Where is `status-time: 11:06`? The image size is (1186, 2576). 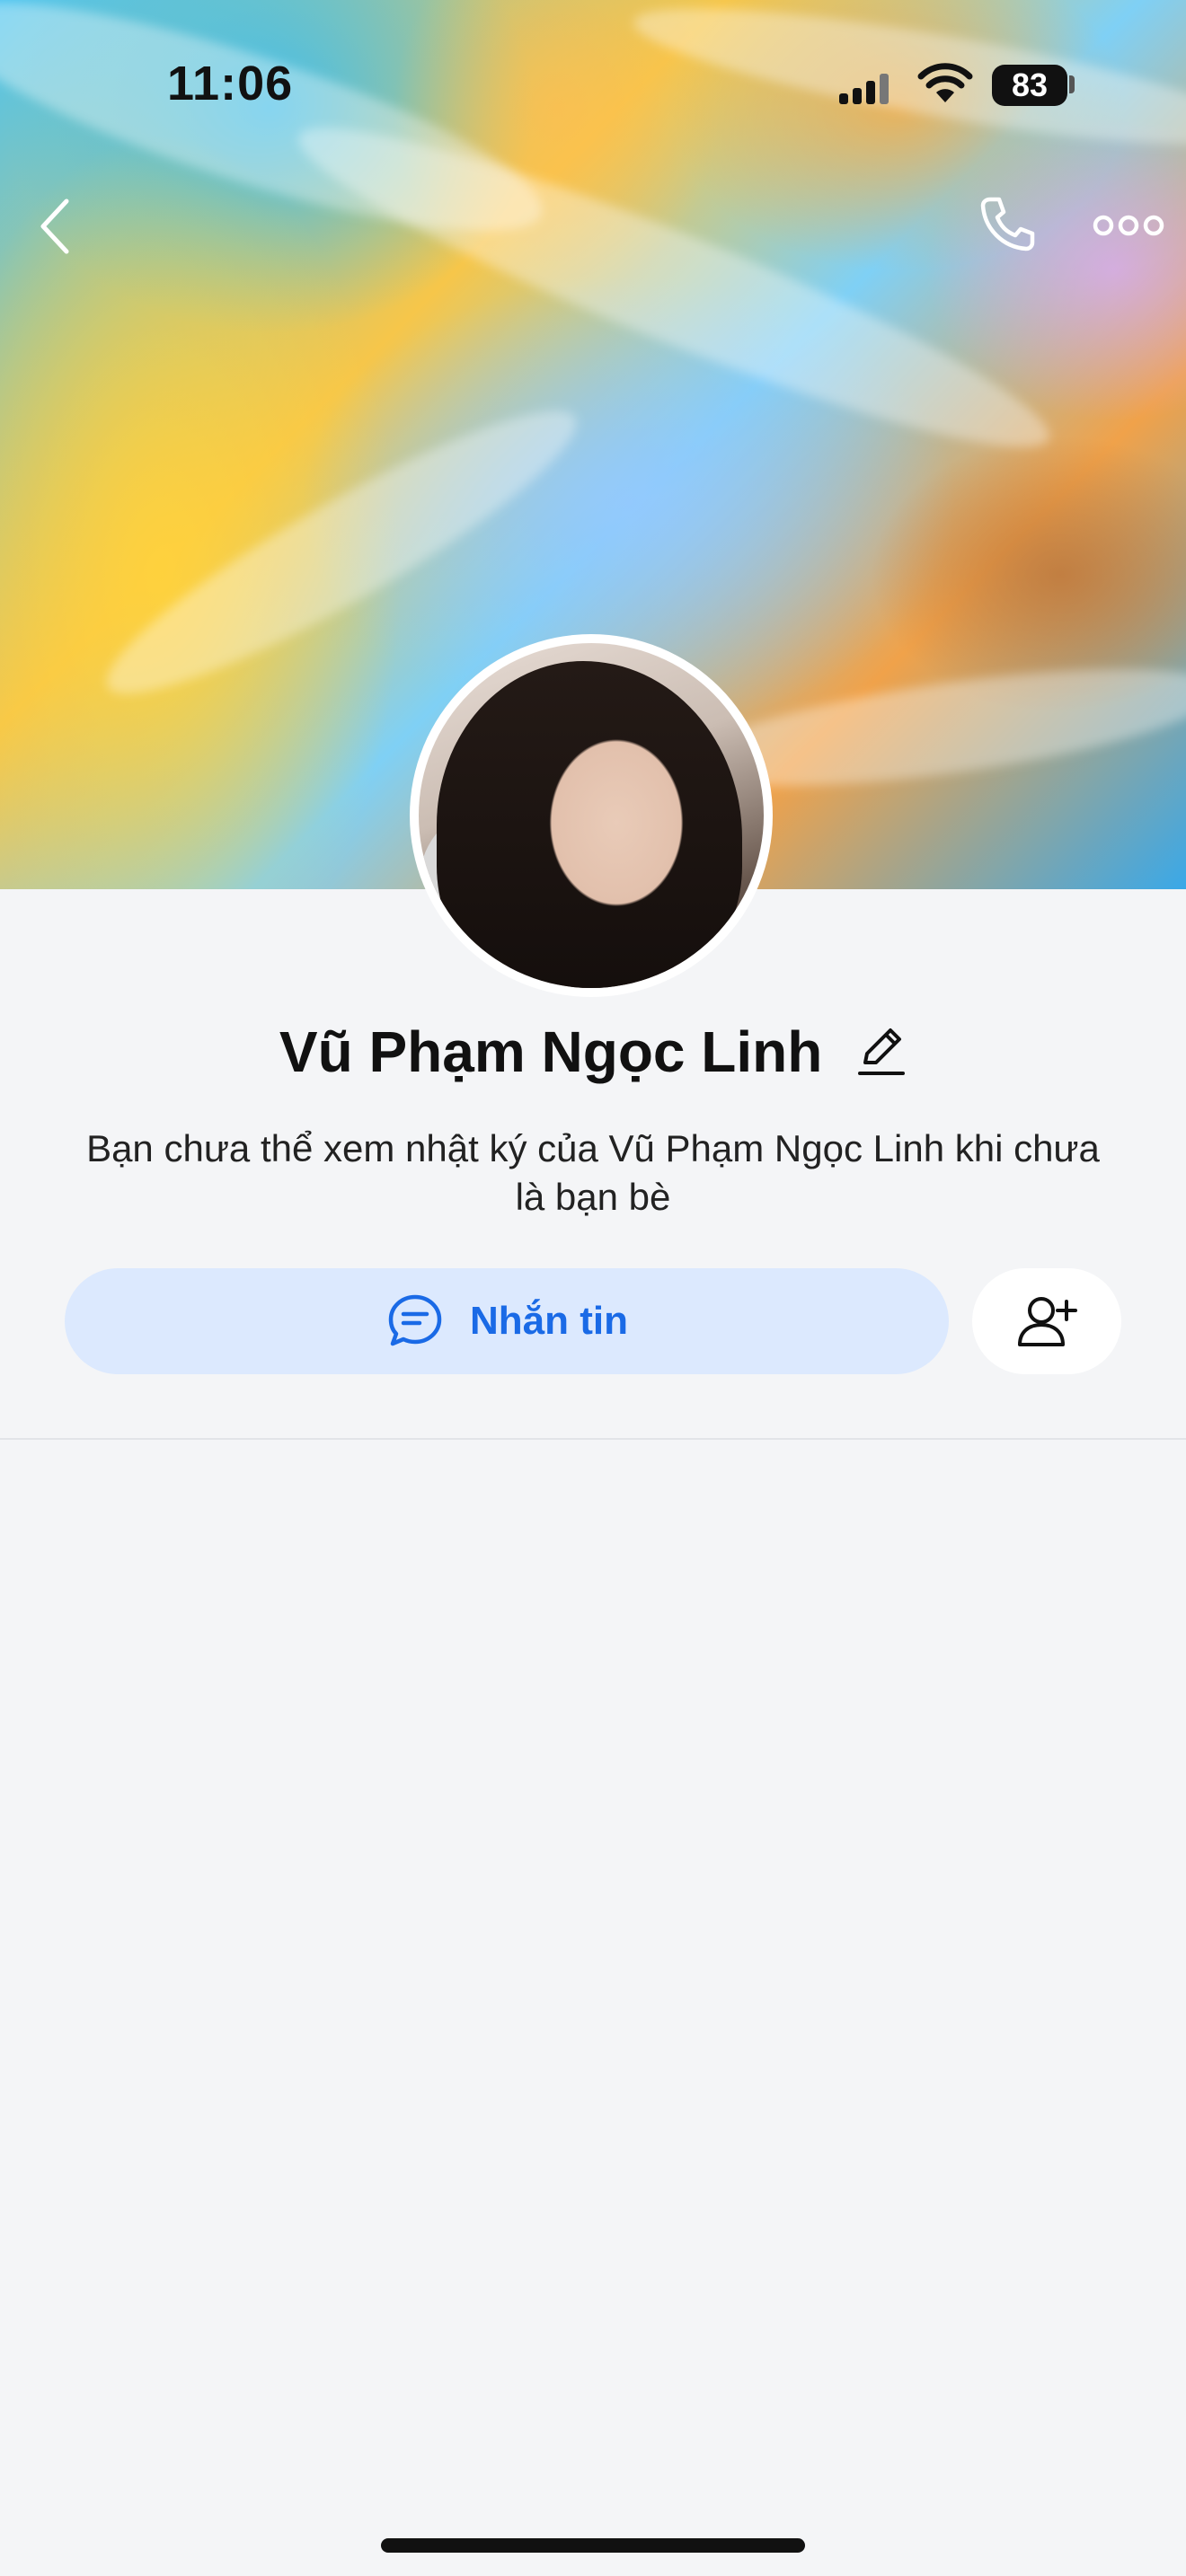 status-time: 11:06 is located at coordinates (230, 83).